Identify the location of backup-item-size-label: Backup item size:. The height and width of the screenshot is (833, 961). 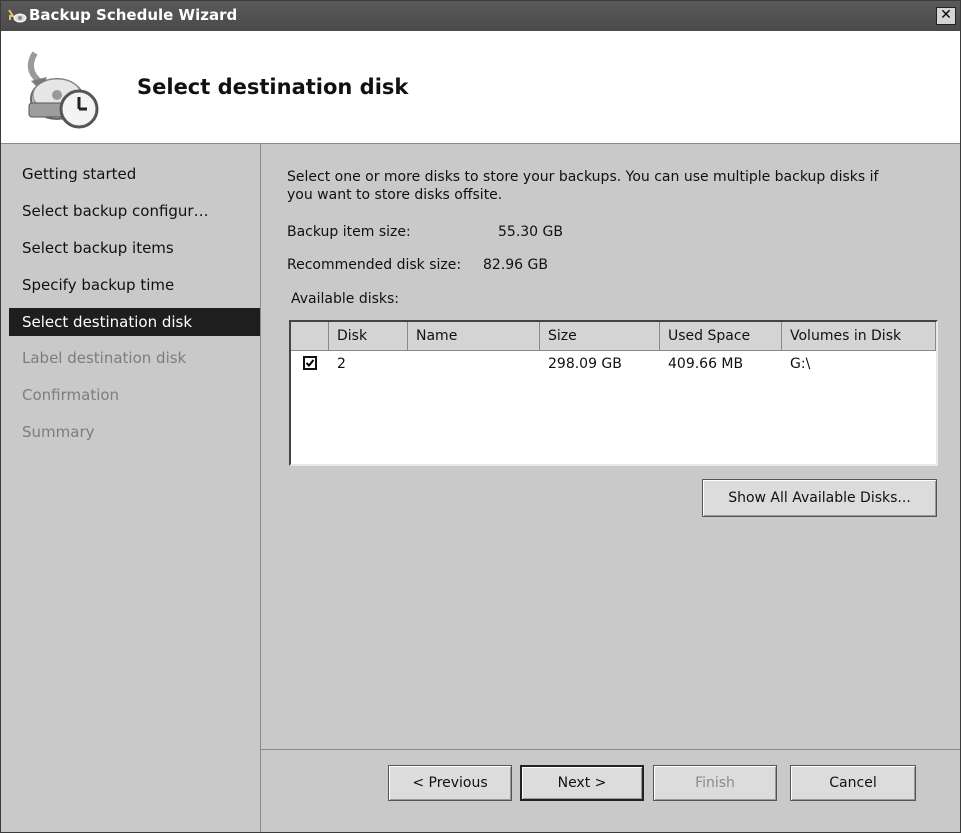
(349, 232).